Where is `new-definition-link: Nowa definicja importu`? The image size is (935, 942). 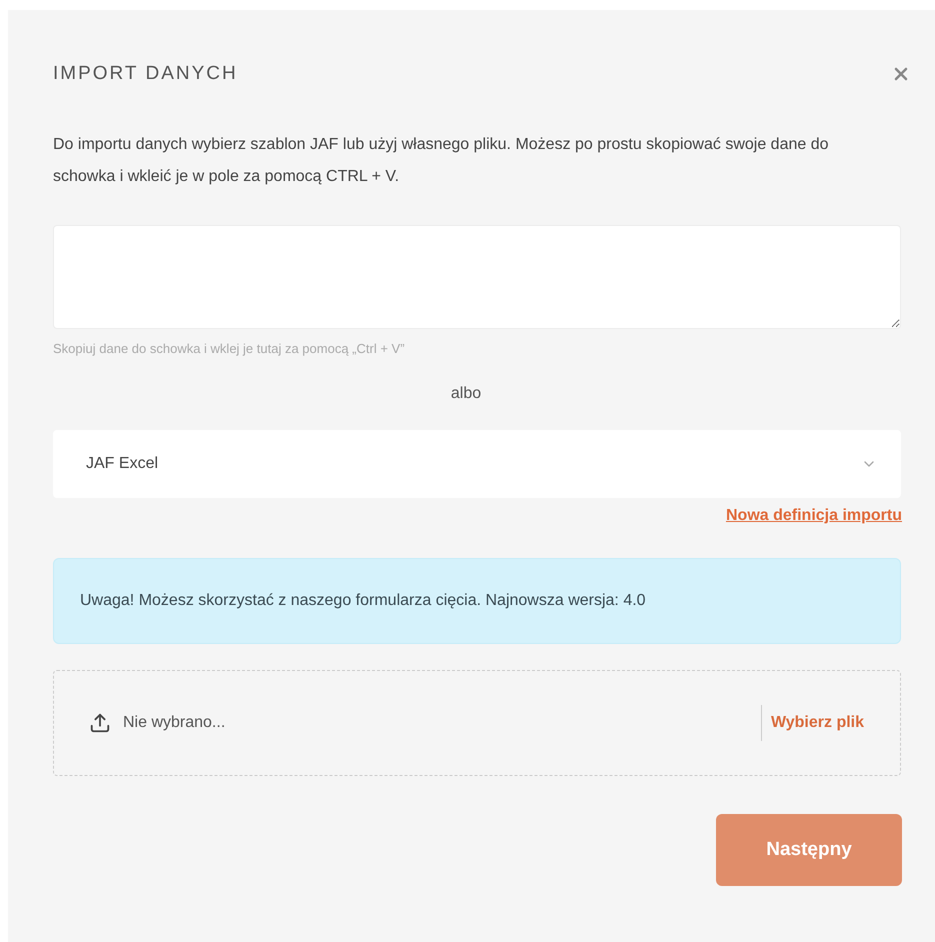
new-definition-link: Nowa definicja importu is located at coordinates (814, 516).